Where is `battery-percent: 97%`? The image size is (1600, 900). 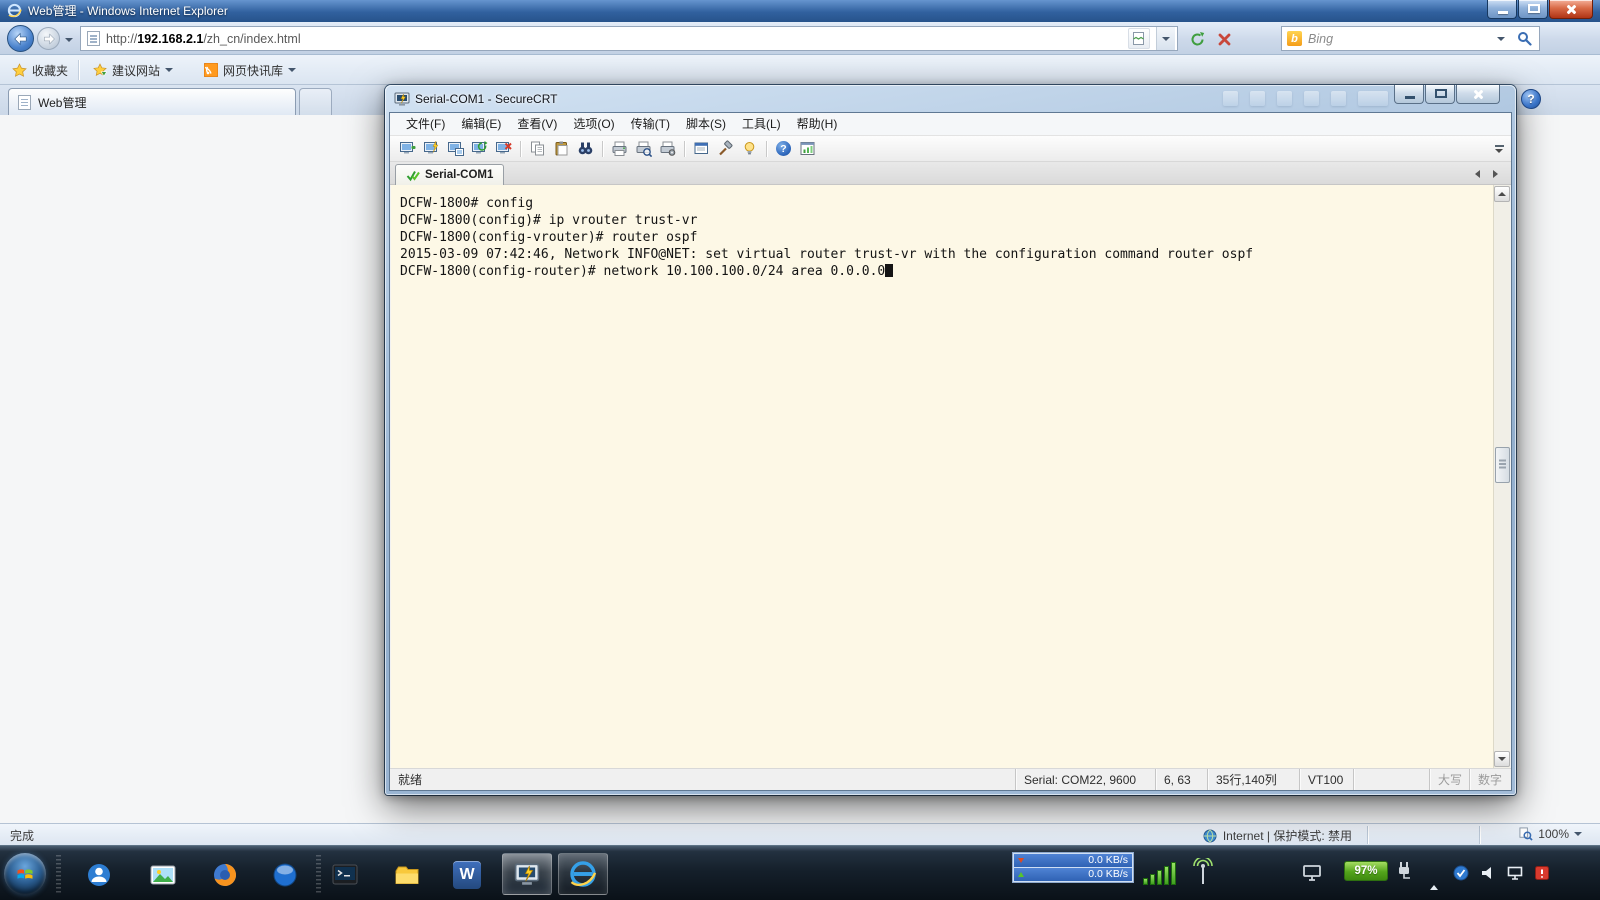 battery-percent: 97% is located at coordinates (1366, 871).